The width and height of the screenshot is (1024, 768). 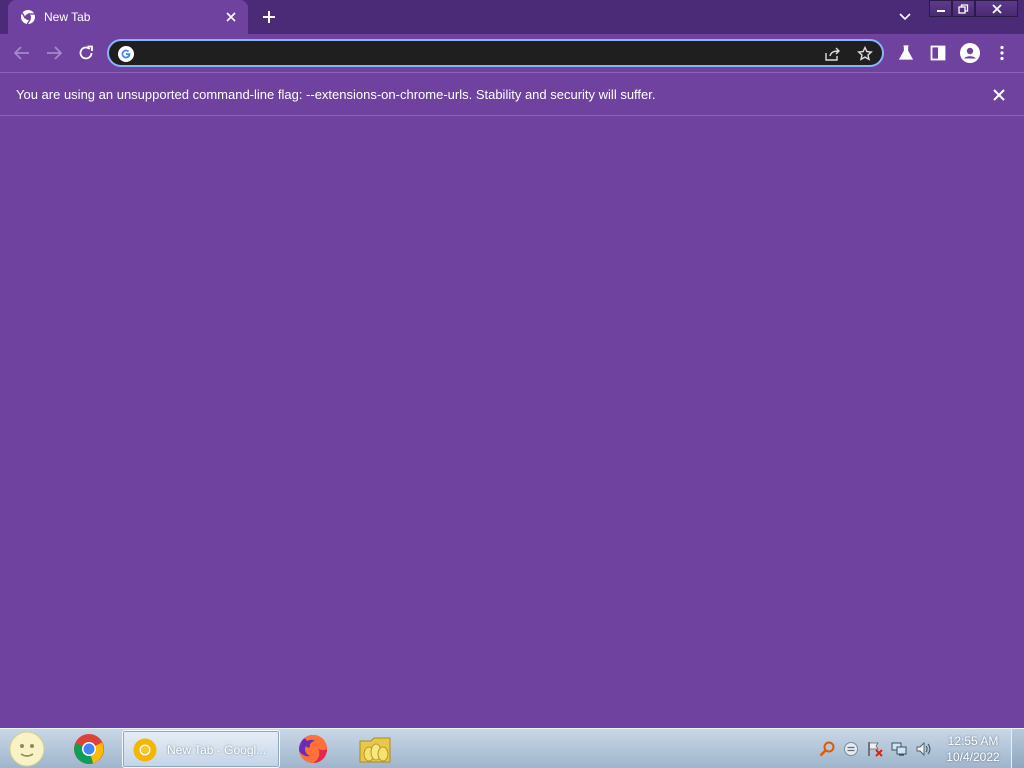 I want to click on omnibox, so click(x=495, y=53).